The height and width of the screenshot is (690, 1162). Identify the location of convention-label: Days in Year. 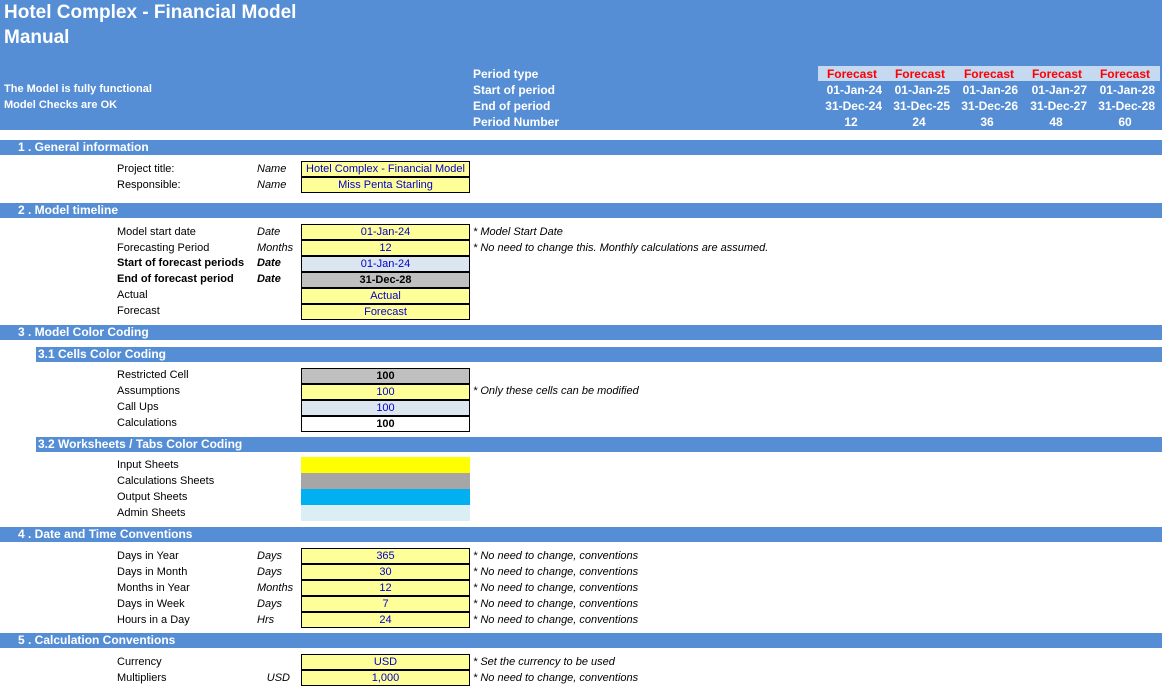
(148, 556).